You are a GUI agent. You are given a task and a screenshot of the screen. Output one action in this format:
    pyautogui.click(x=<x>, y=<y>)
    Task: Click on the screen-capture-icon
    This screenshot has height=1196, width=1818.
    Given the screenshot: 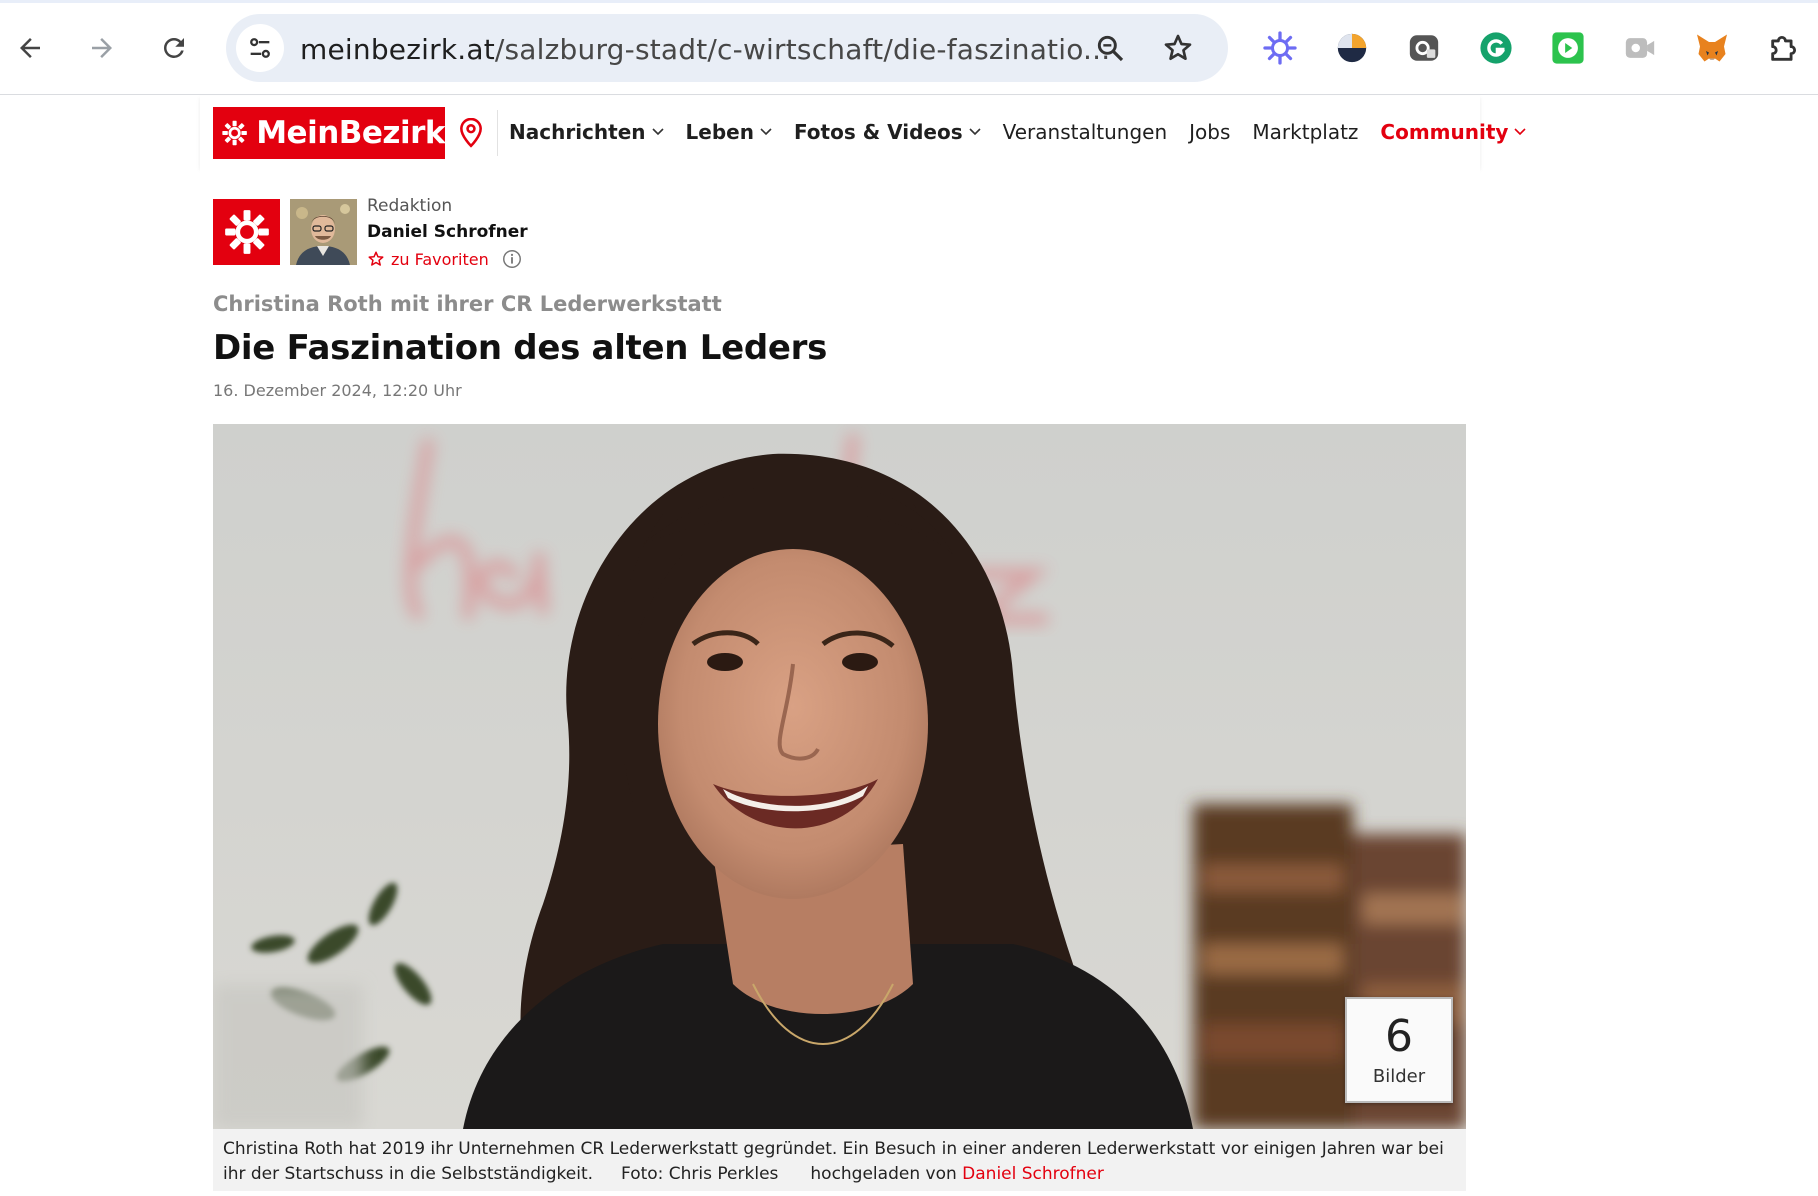 What is the action you would take?
    pyautogui.click(x=1424, y=48)
    